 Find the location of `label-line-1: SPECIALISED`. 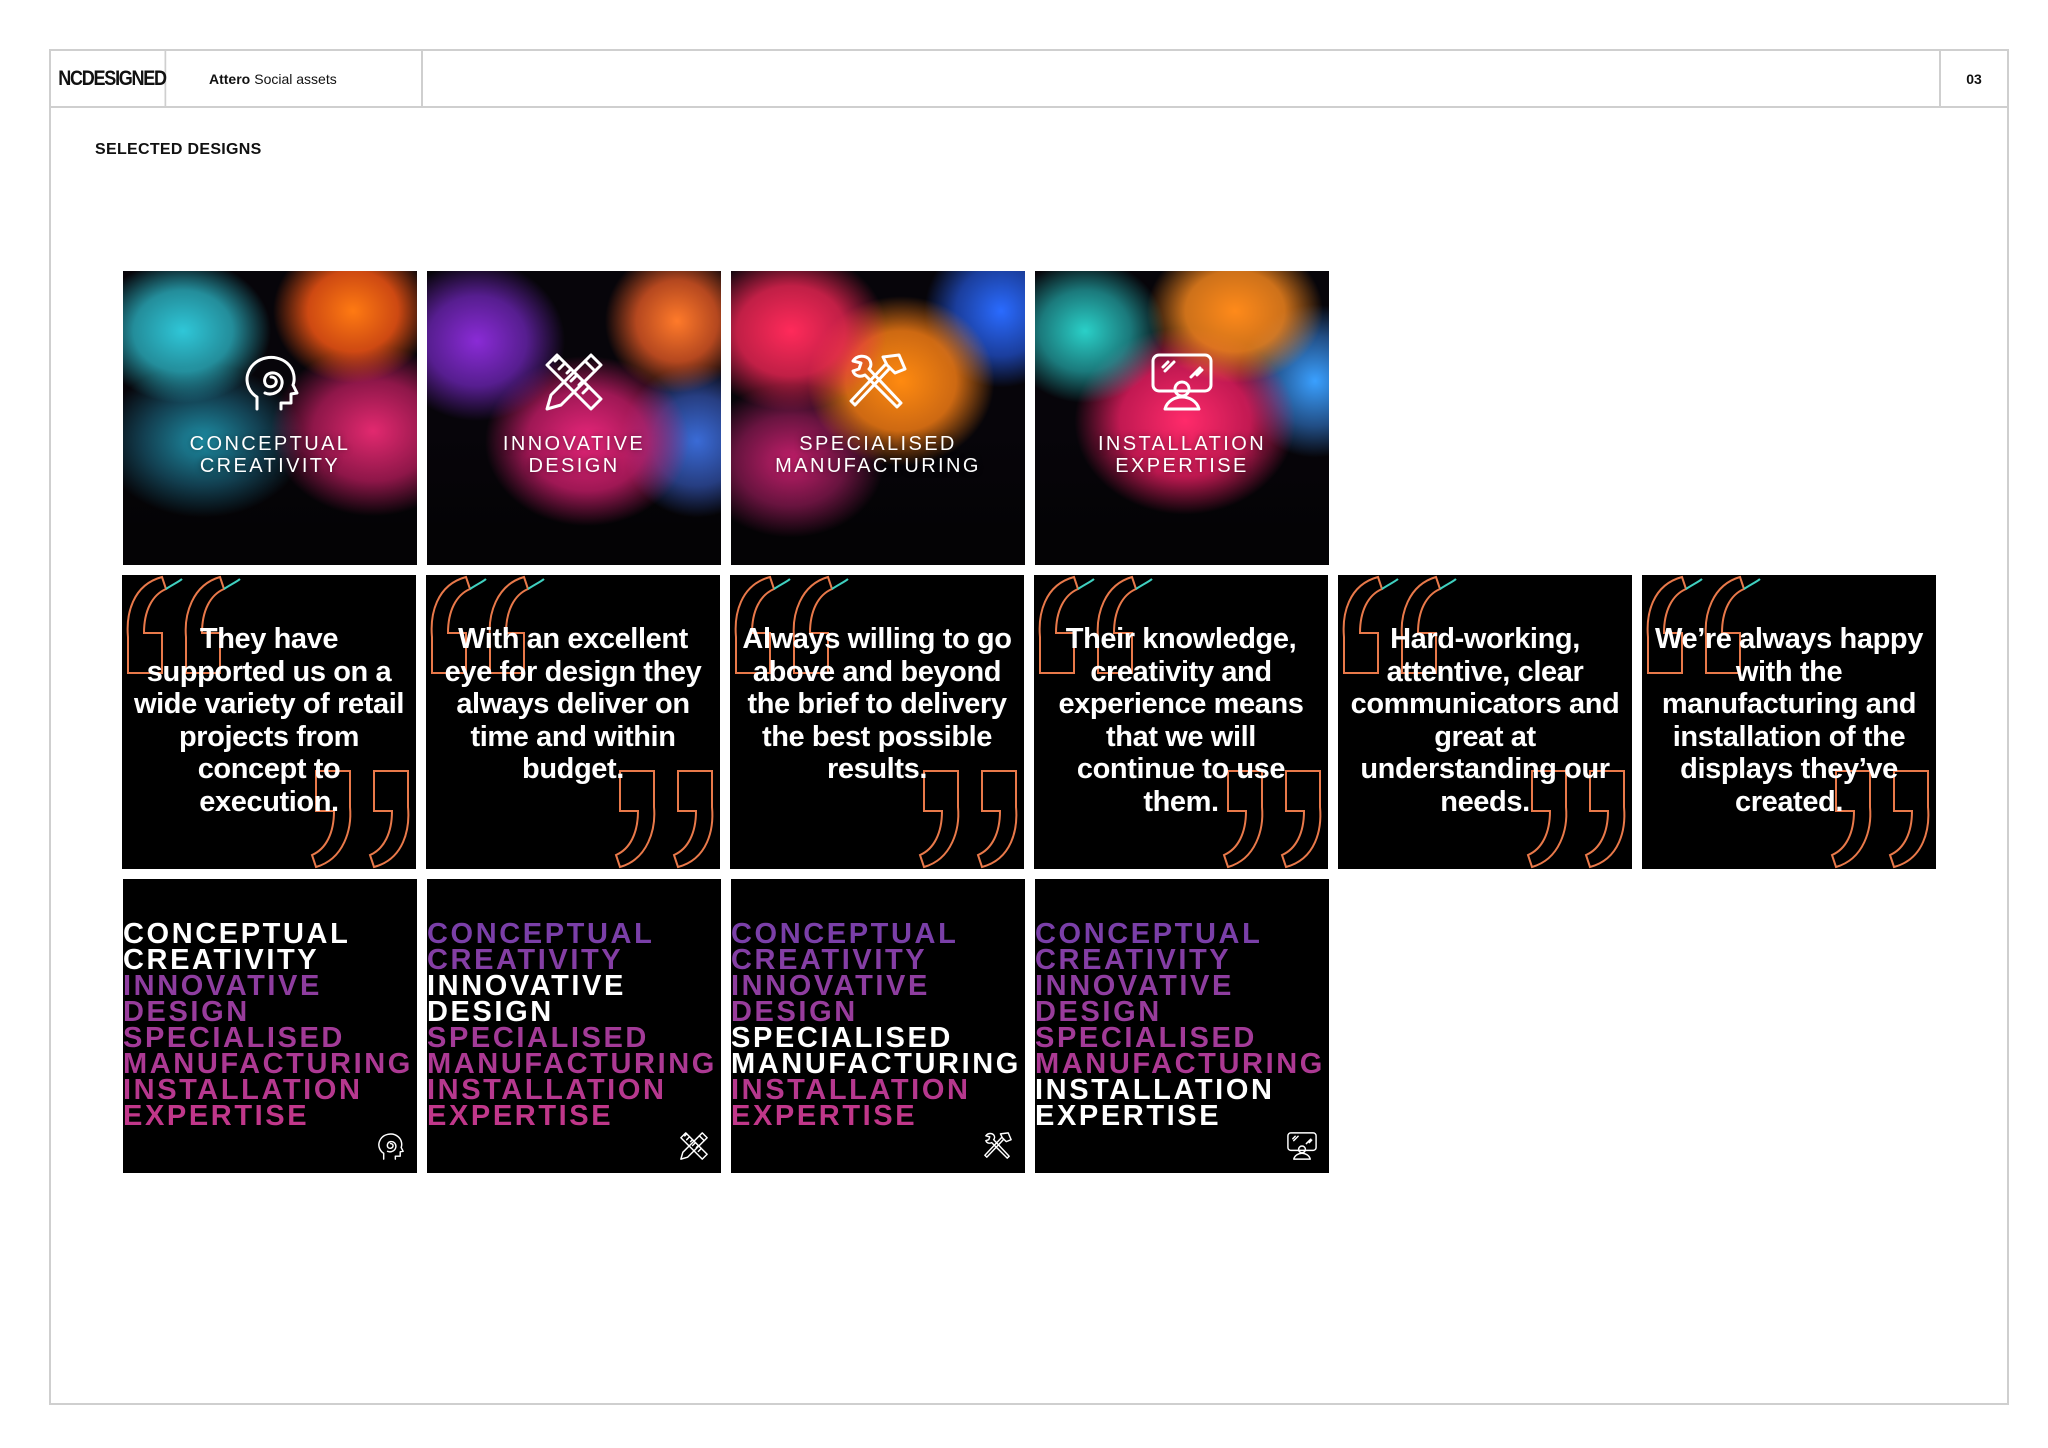

label-line-1: SPECIALISED is located at coordinates (878, 444).